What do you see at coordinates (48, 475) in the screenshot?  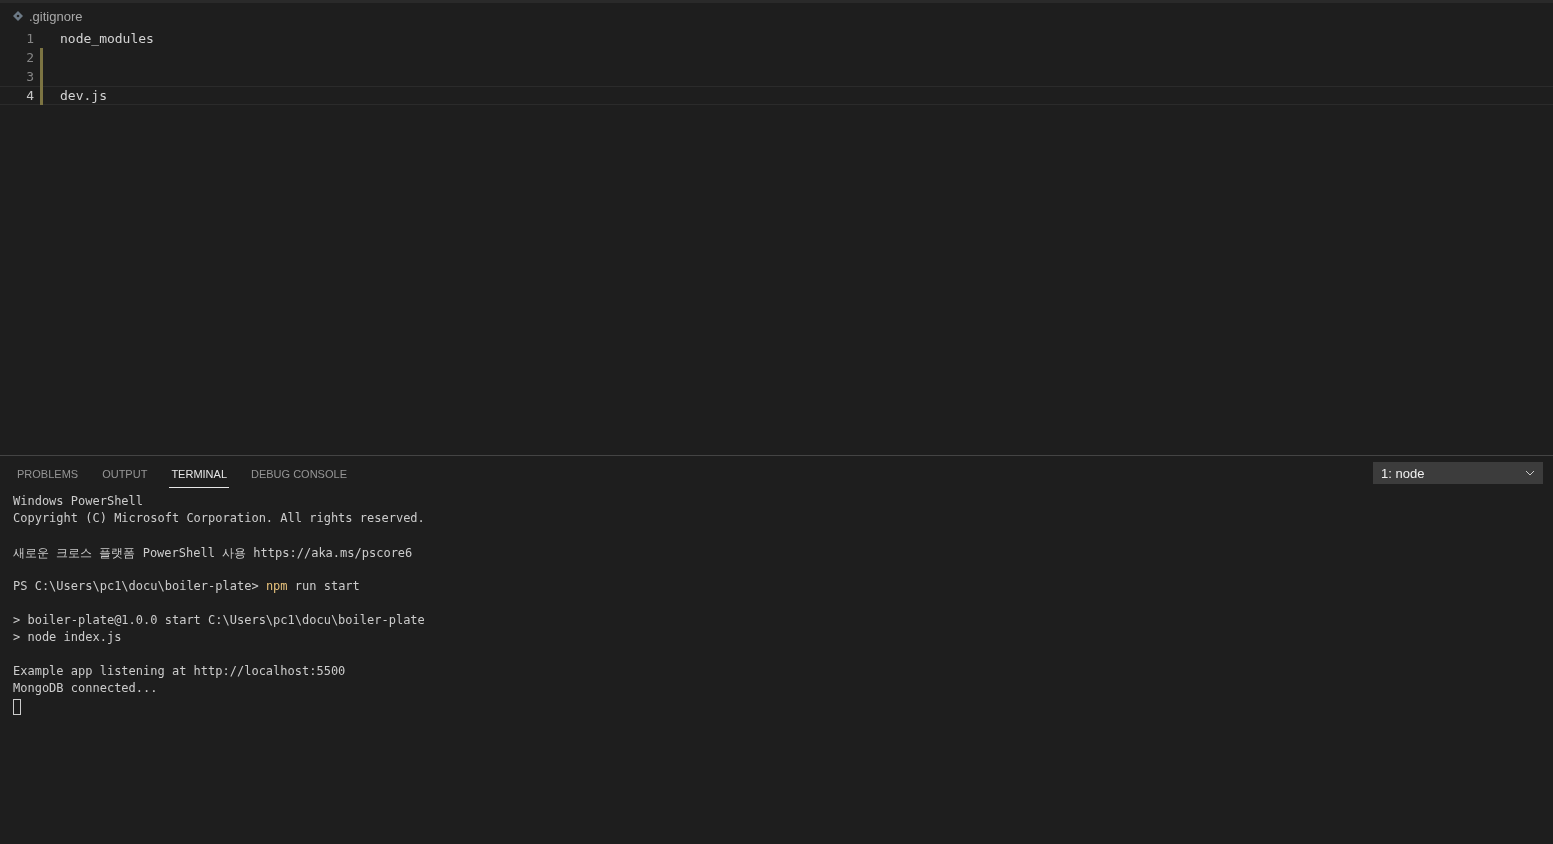 I see `panel-tab: PROBLEMS` at bounding box center [48, 475].